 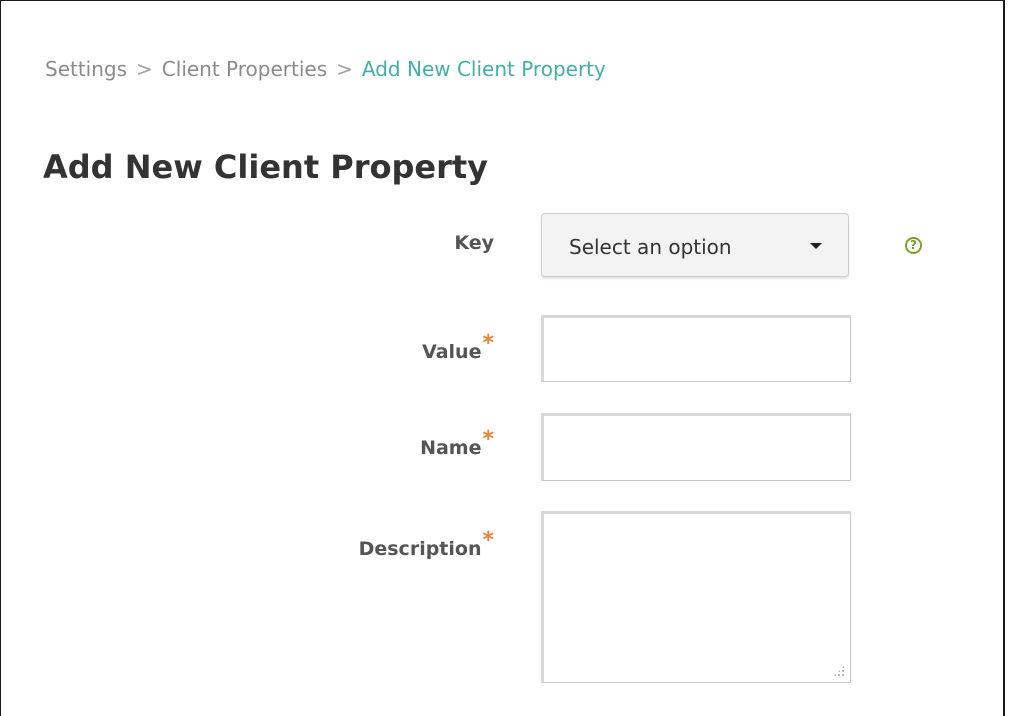 What do you see at coordinates (696, 348) in the screenshot?
I see `value-field` at bounding box center [696, 348].